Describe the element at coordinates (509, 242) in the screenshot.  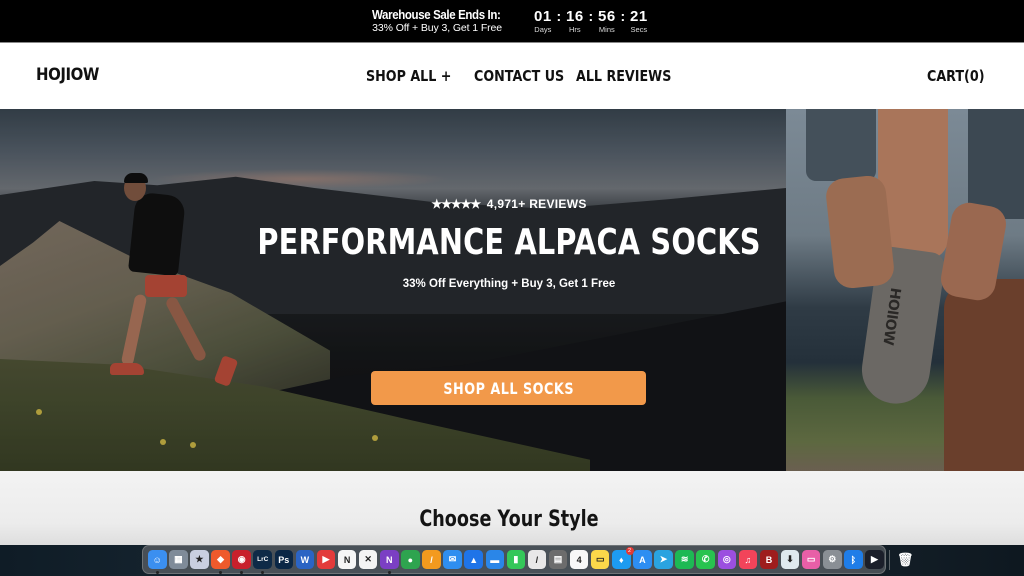
I see `hero-title: PERFORMANCE ALPACA SOCKS` at that location.